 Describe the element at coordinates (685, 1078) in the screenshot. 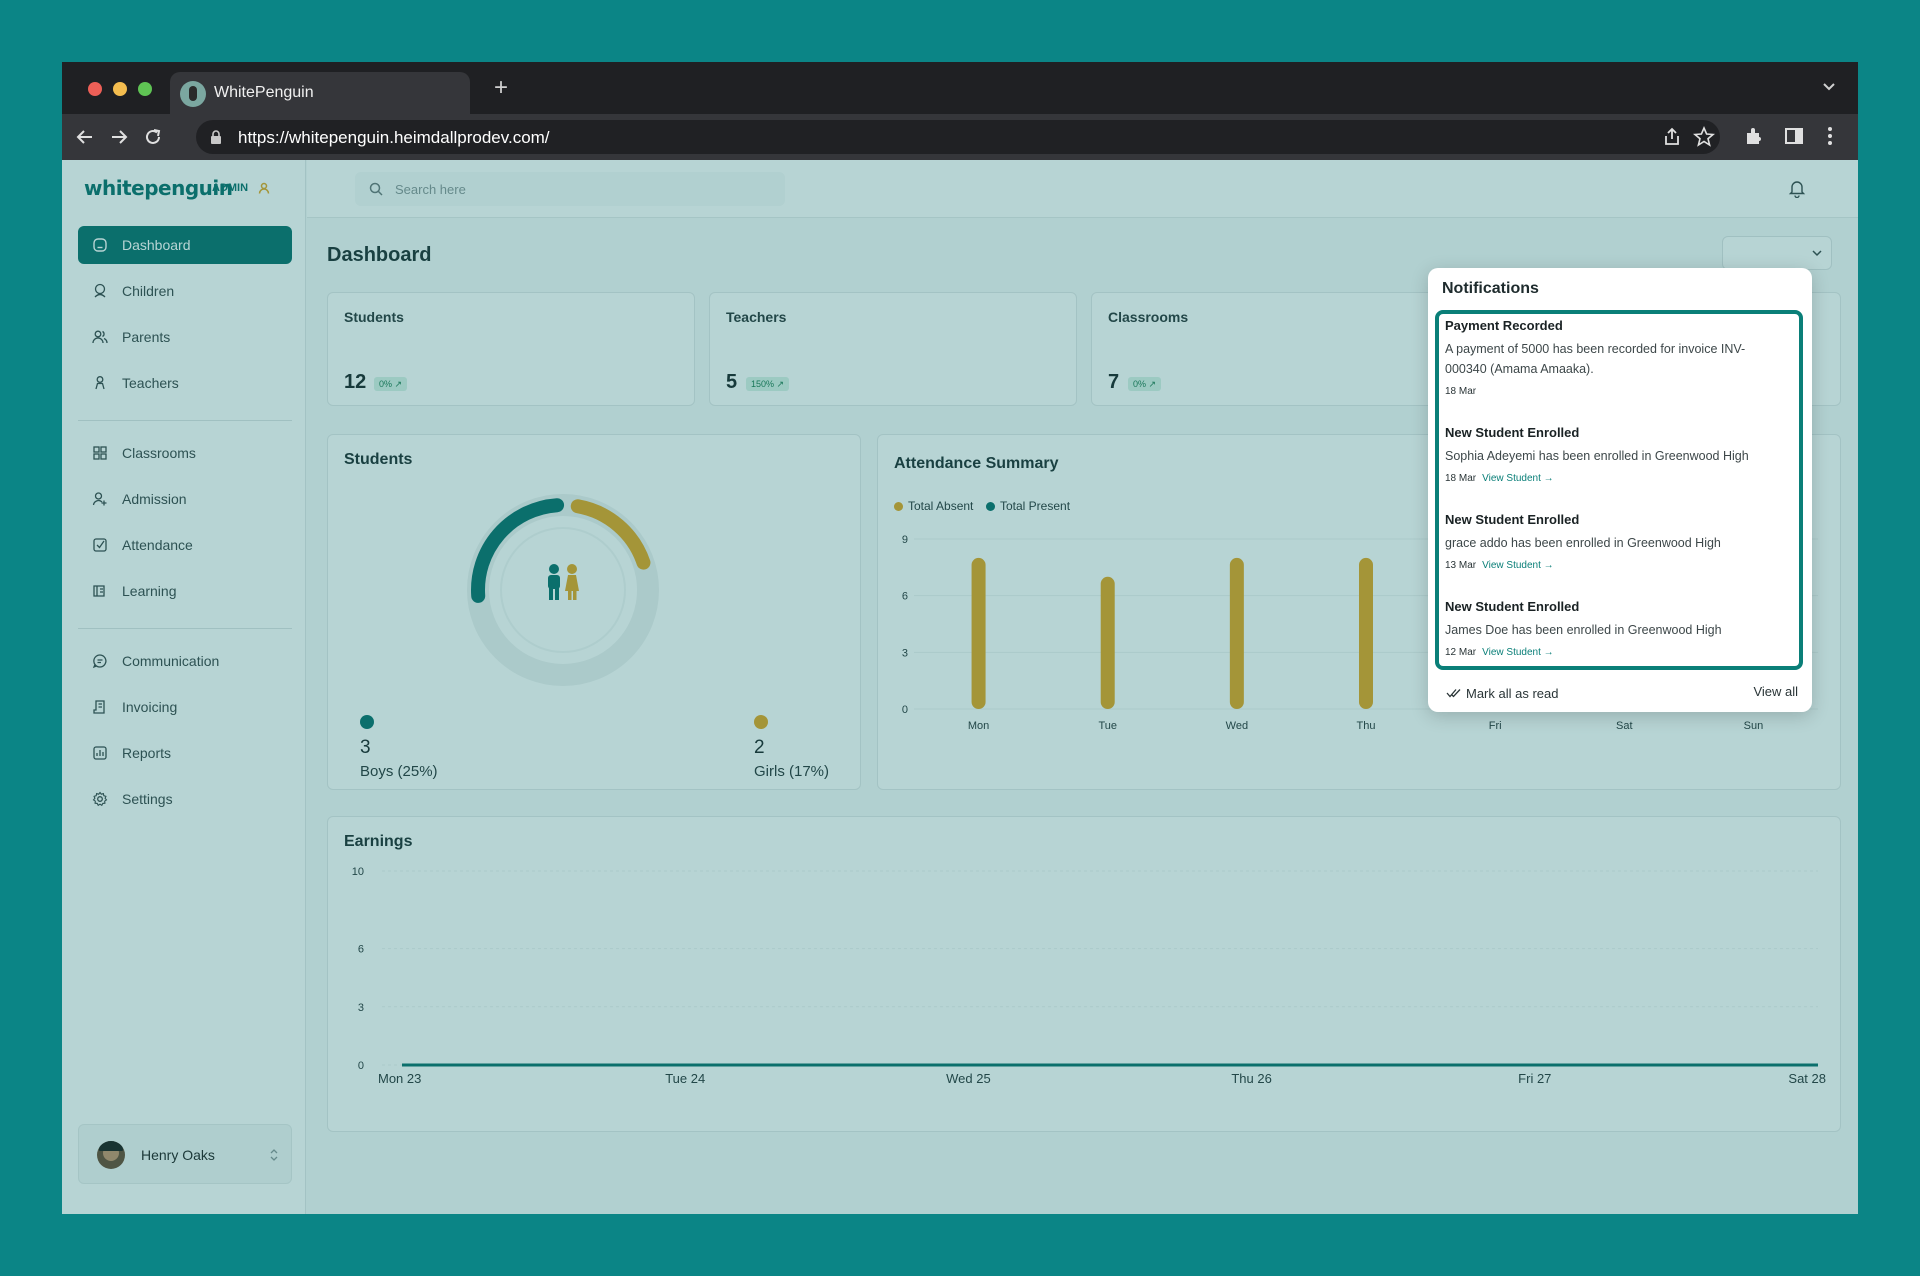

I see `x-tick-label: Tue 24` at that location.